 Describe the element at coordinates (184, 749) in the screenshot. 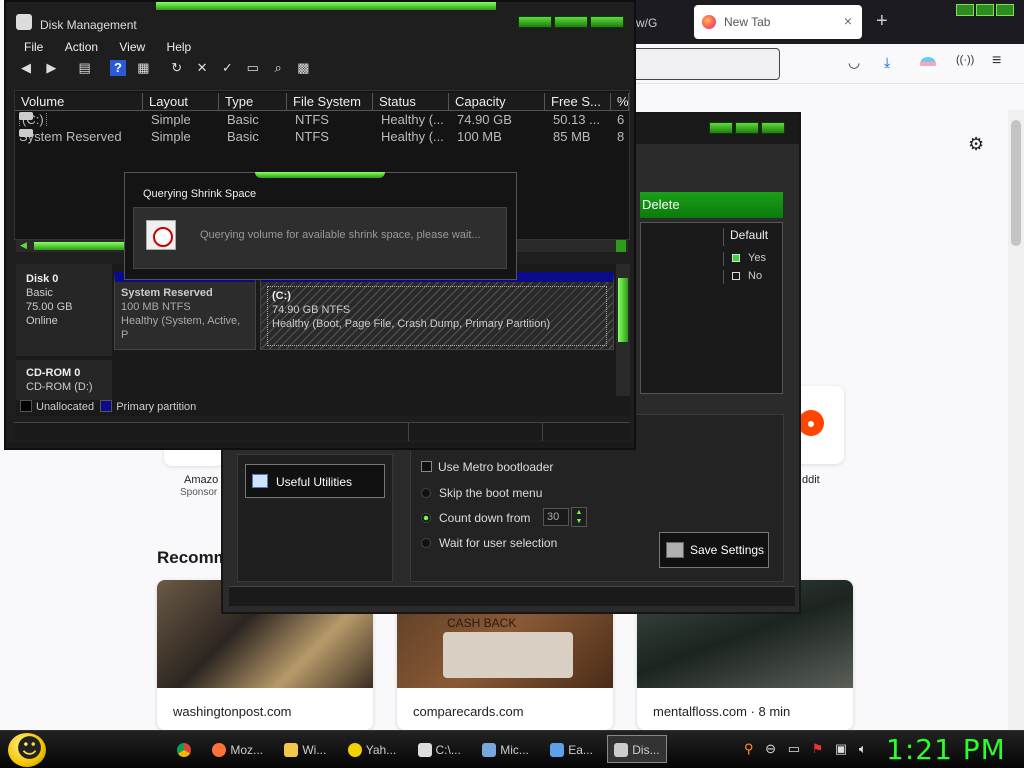

I see `taskbar-chrome` at that location.